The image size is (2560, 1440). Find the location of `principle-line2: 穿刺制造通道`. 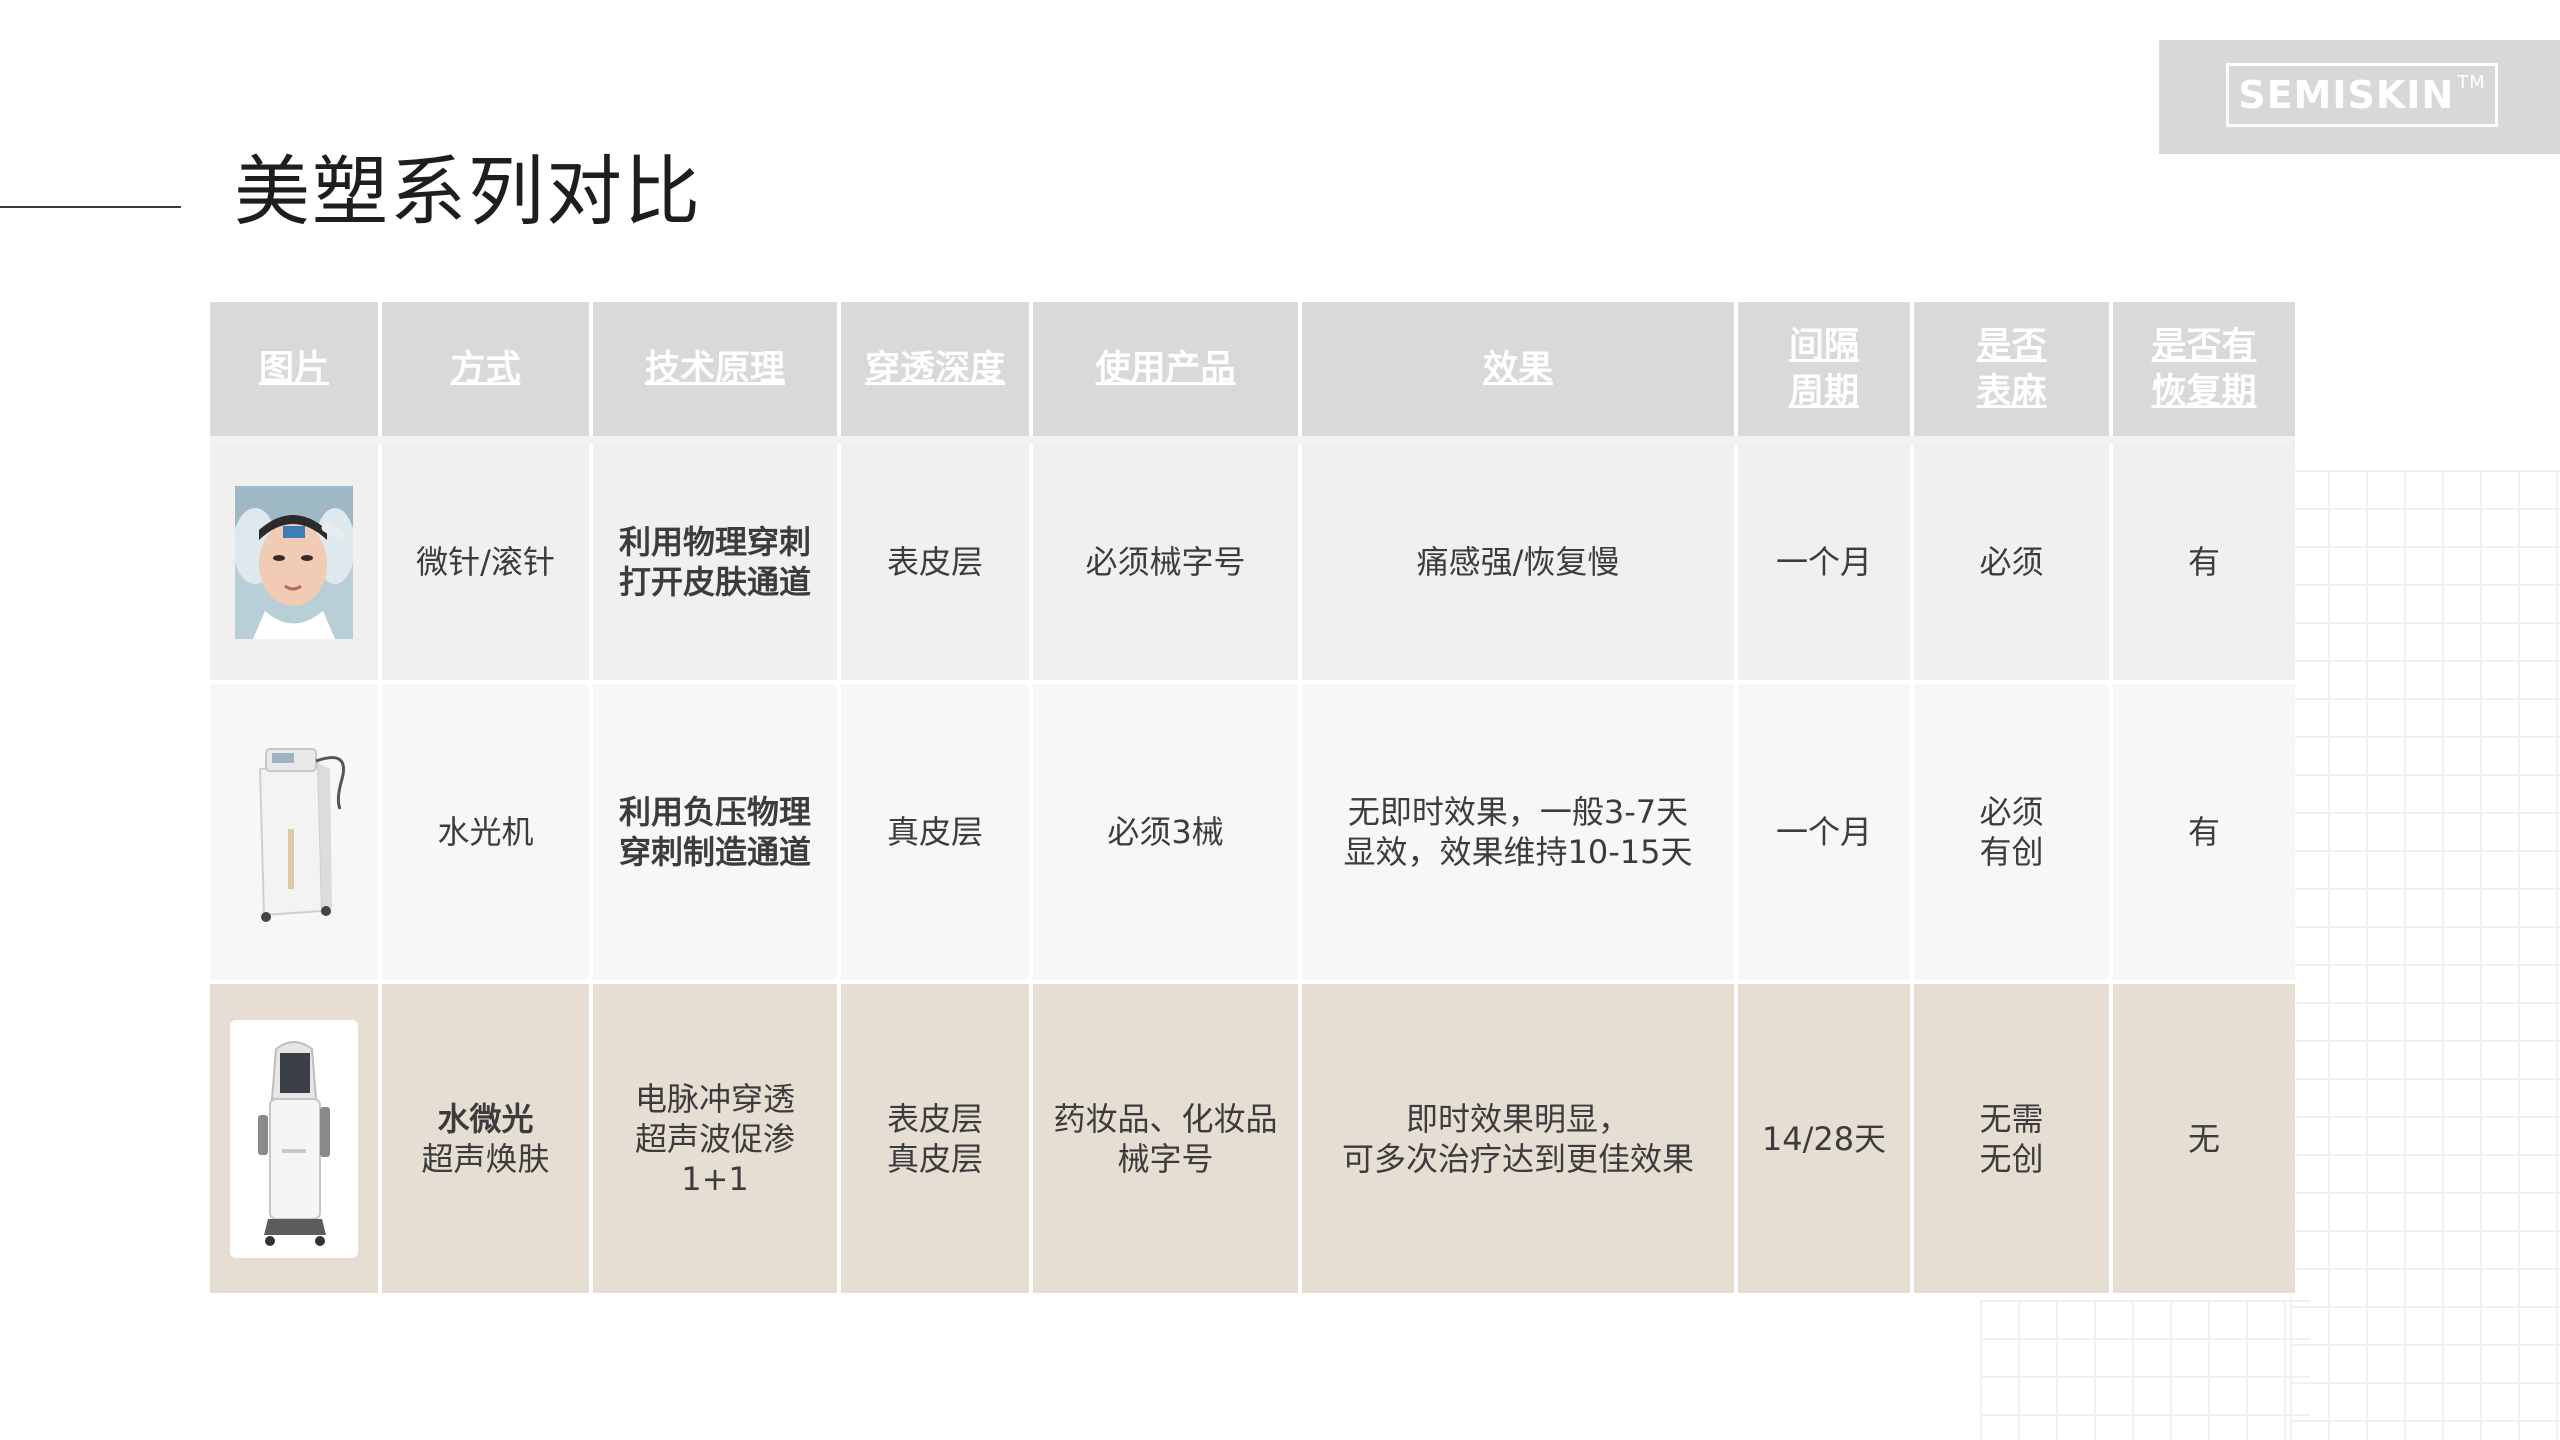

principle-line2: 穿刺制造通道 is located at coordinates (714, 852).